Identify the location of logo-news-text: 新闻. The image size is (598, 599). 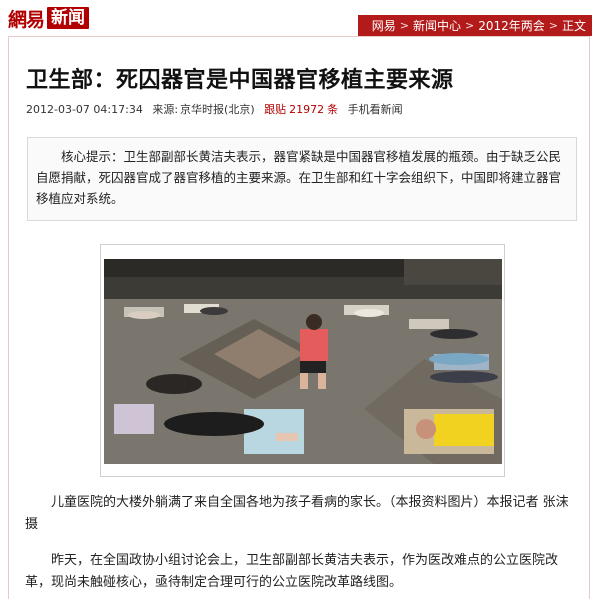
(68, 18).